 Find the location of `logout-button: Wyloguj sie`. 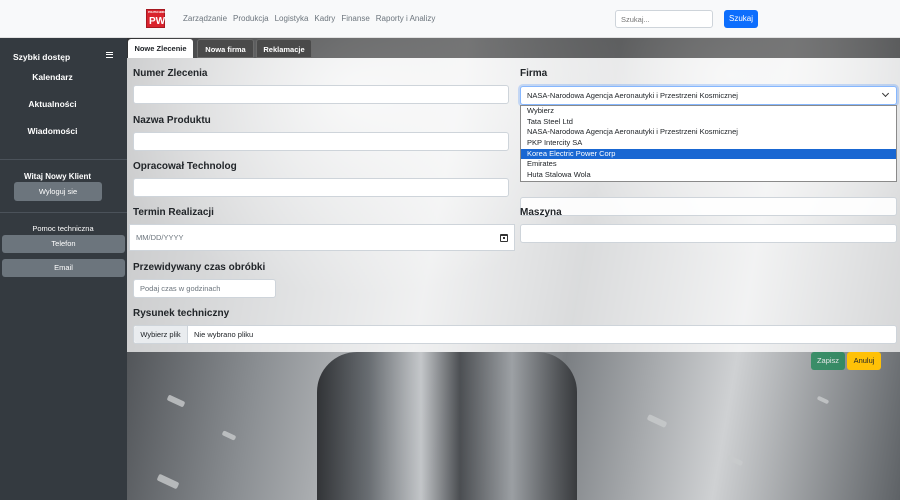

logout-button: Wyloguj sie is located at coordinates (58, 191).